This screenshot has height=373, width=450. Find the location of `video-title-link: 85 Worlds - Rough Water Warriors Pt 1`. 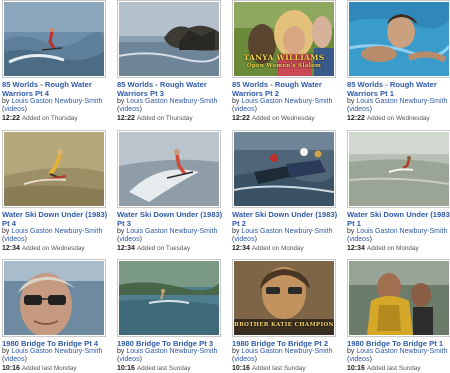

video-title-link: 85 Worlds - Rough Water Warriors Pt 1 is located at coordinates (398, 89).